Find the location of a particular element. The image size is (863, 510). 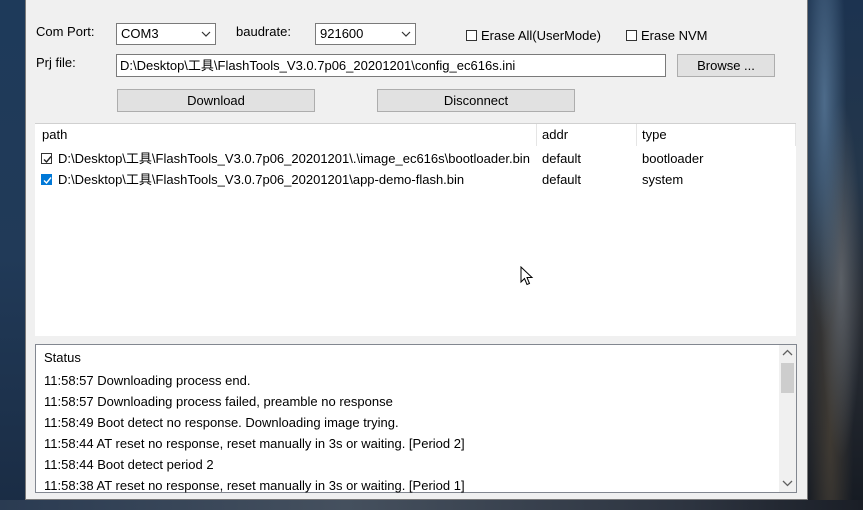

desktop-background-left is located at coordinates (12, 255).